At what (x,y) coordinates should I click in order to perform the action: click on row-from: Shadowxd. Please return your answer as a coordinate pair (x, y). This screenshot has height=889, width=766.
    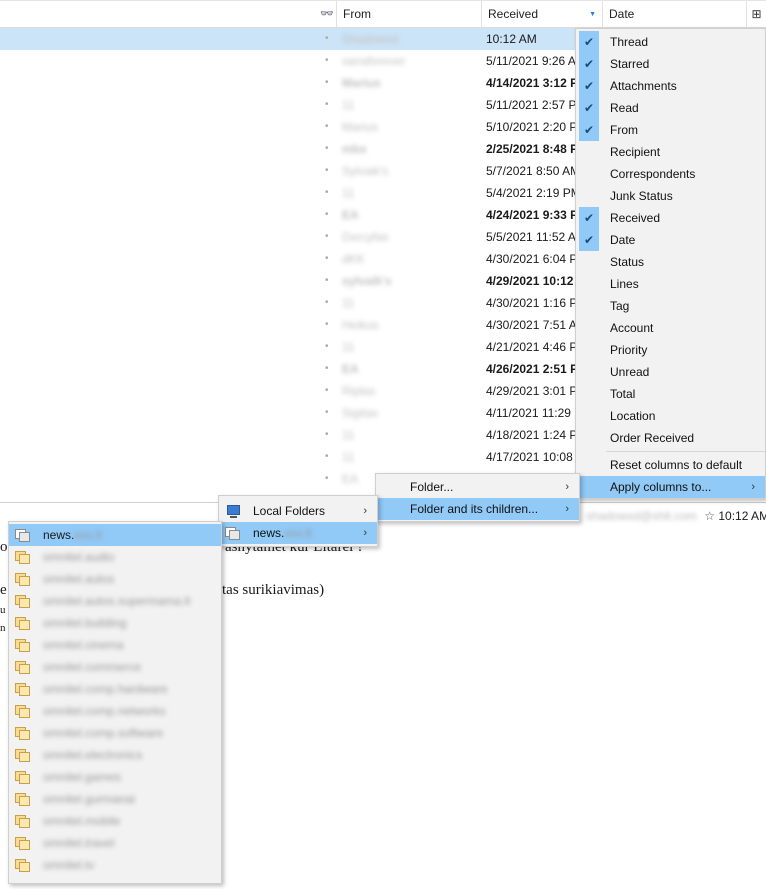
    Looking at the image, I should click on (370, 39).